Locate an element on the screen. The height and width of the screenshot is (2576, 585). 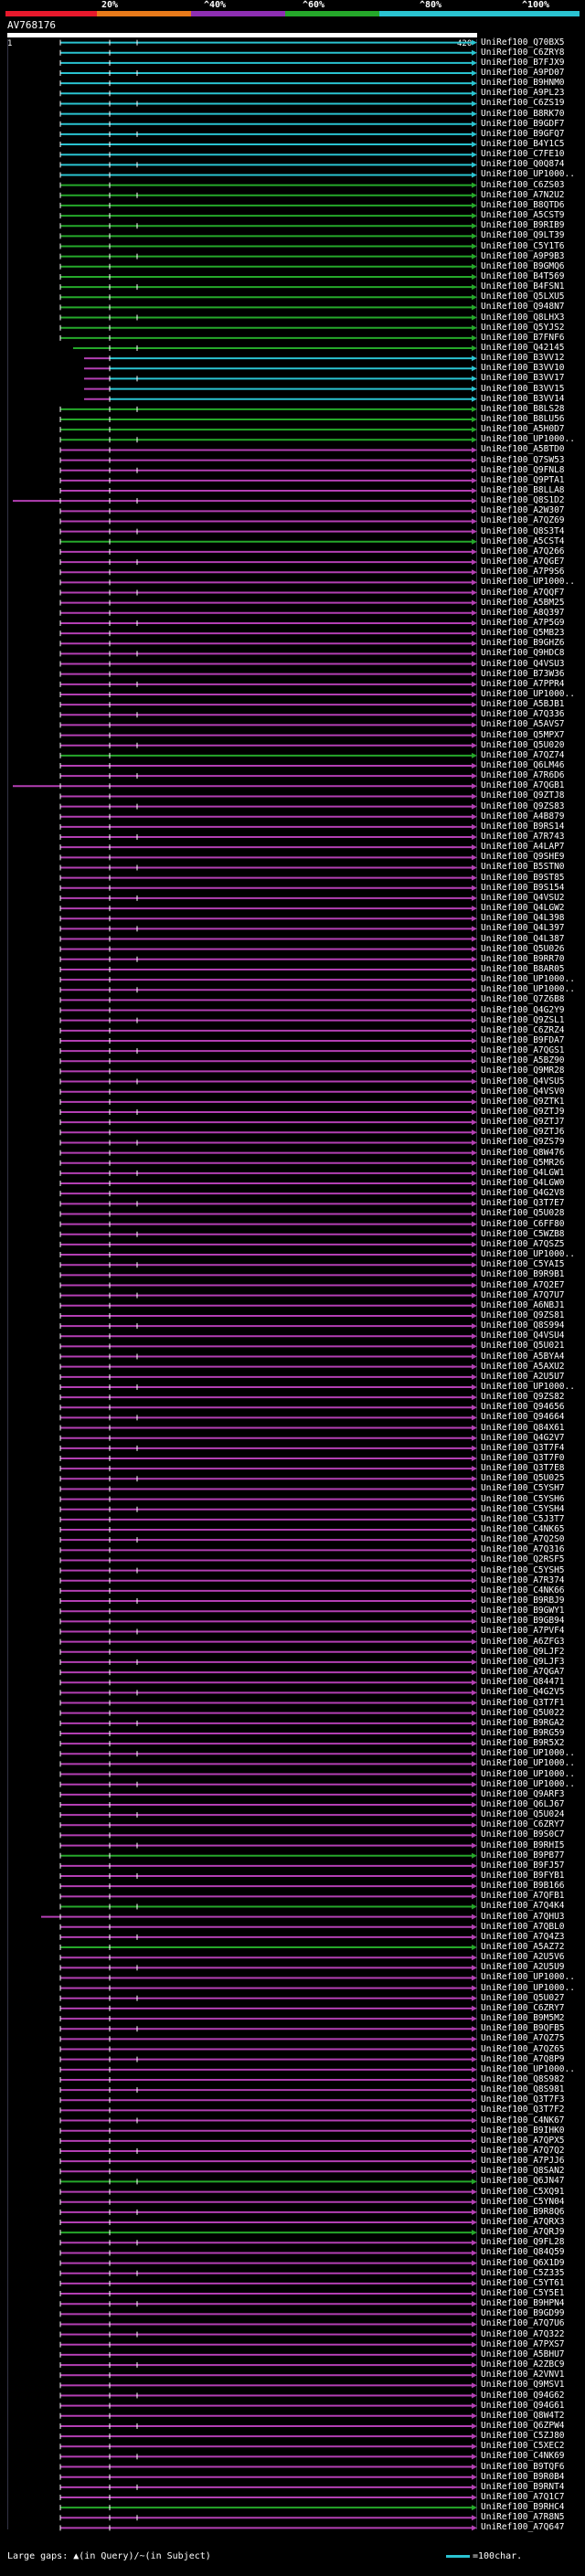
hit-label: UniRef100_Q5YJS2 is located at coordinates (523, 328).